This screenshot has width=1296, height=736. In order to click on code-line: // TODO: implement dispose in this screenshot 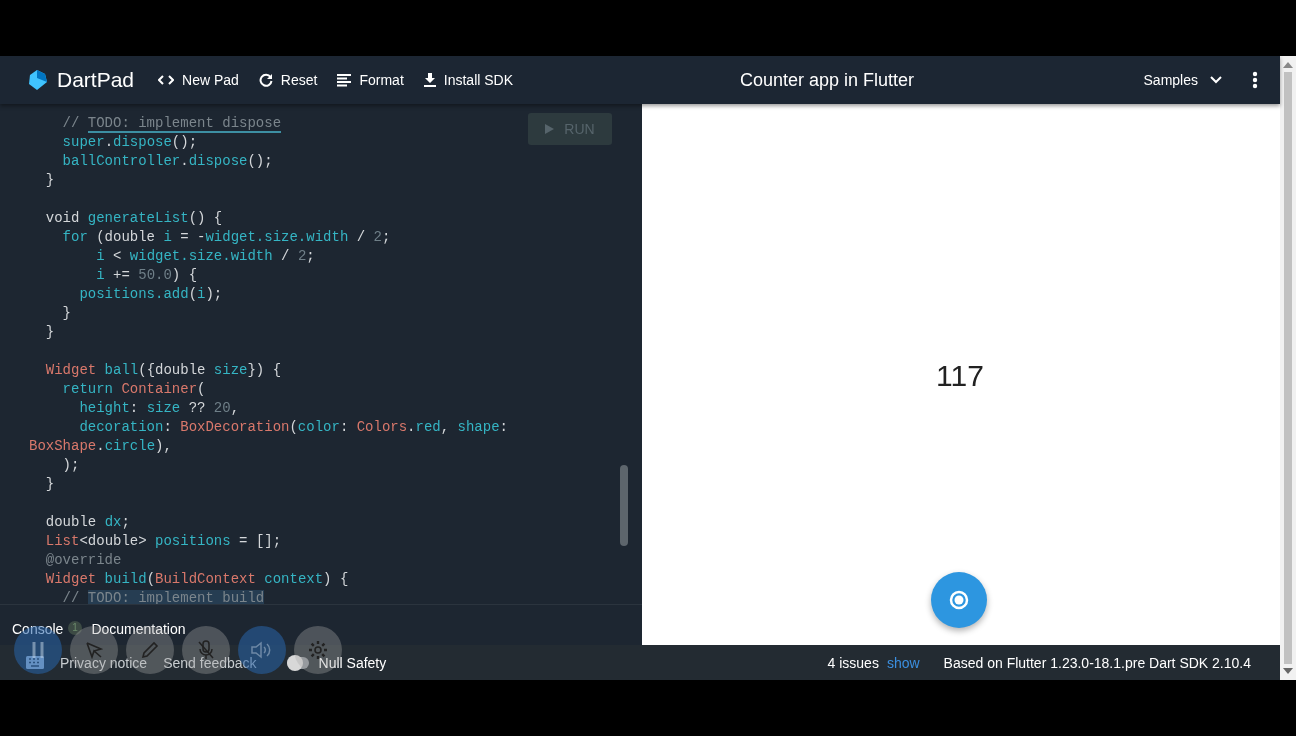, I will do `click(171, 123)`.